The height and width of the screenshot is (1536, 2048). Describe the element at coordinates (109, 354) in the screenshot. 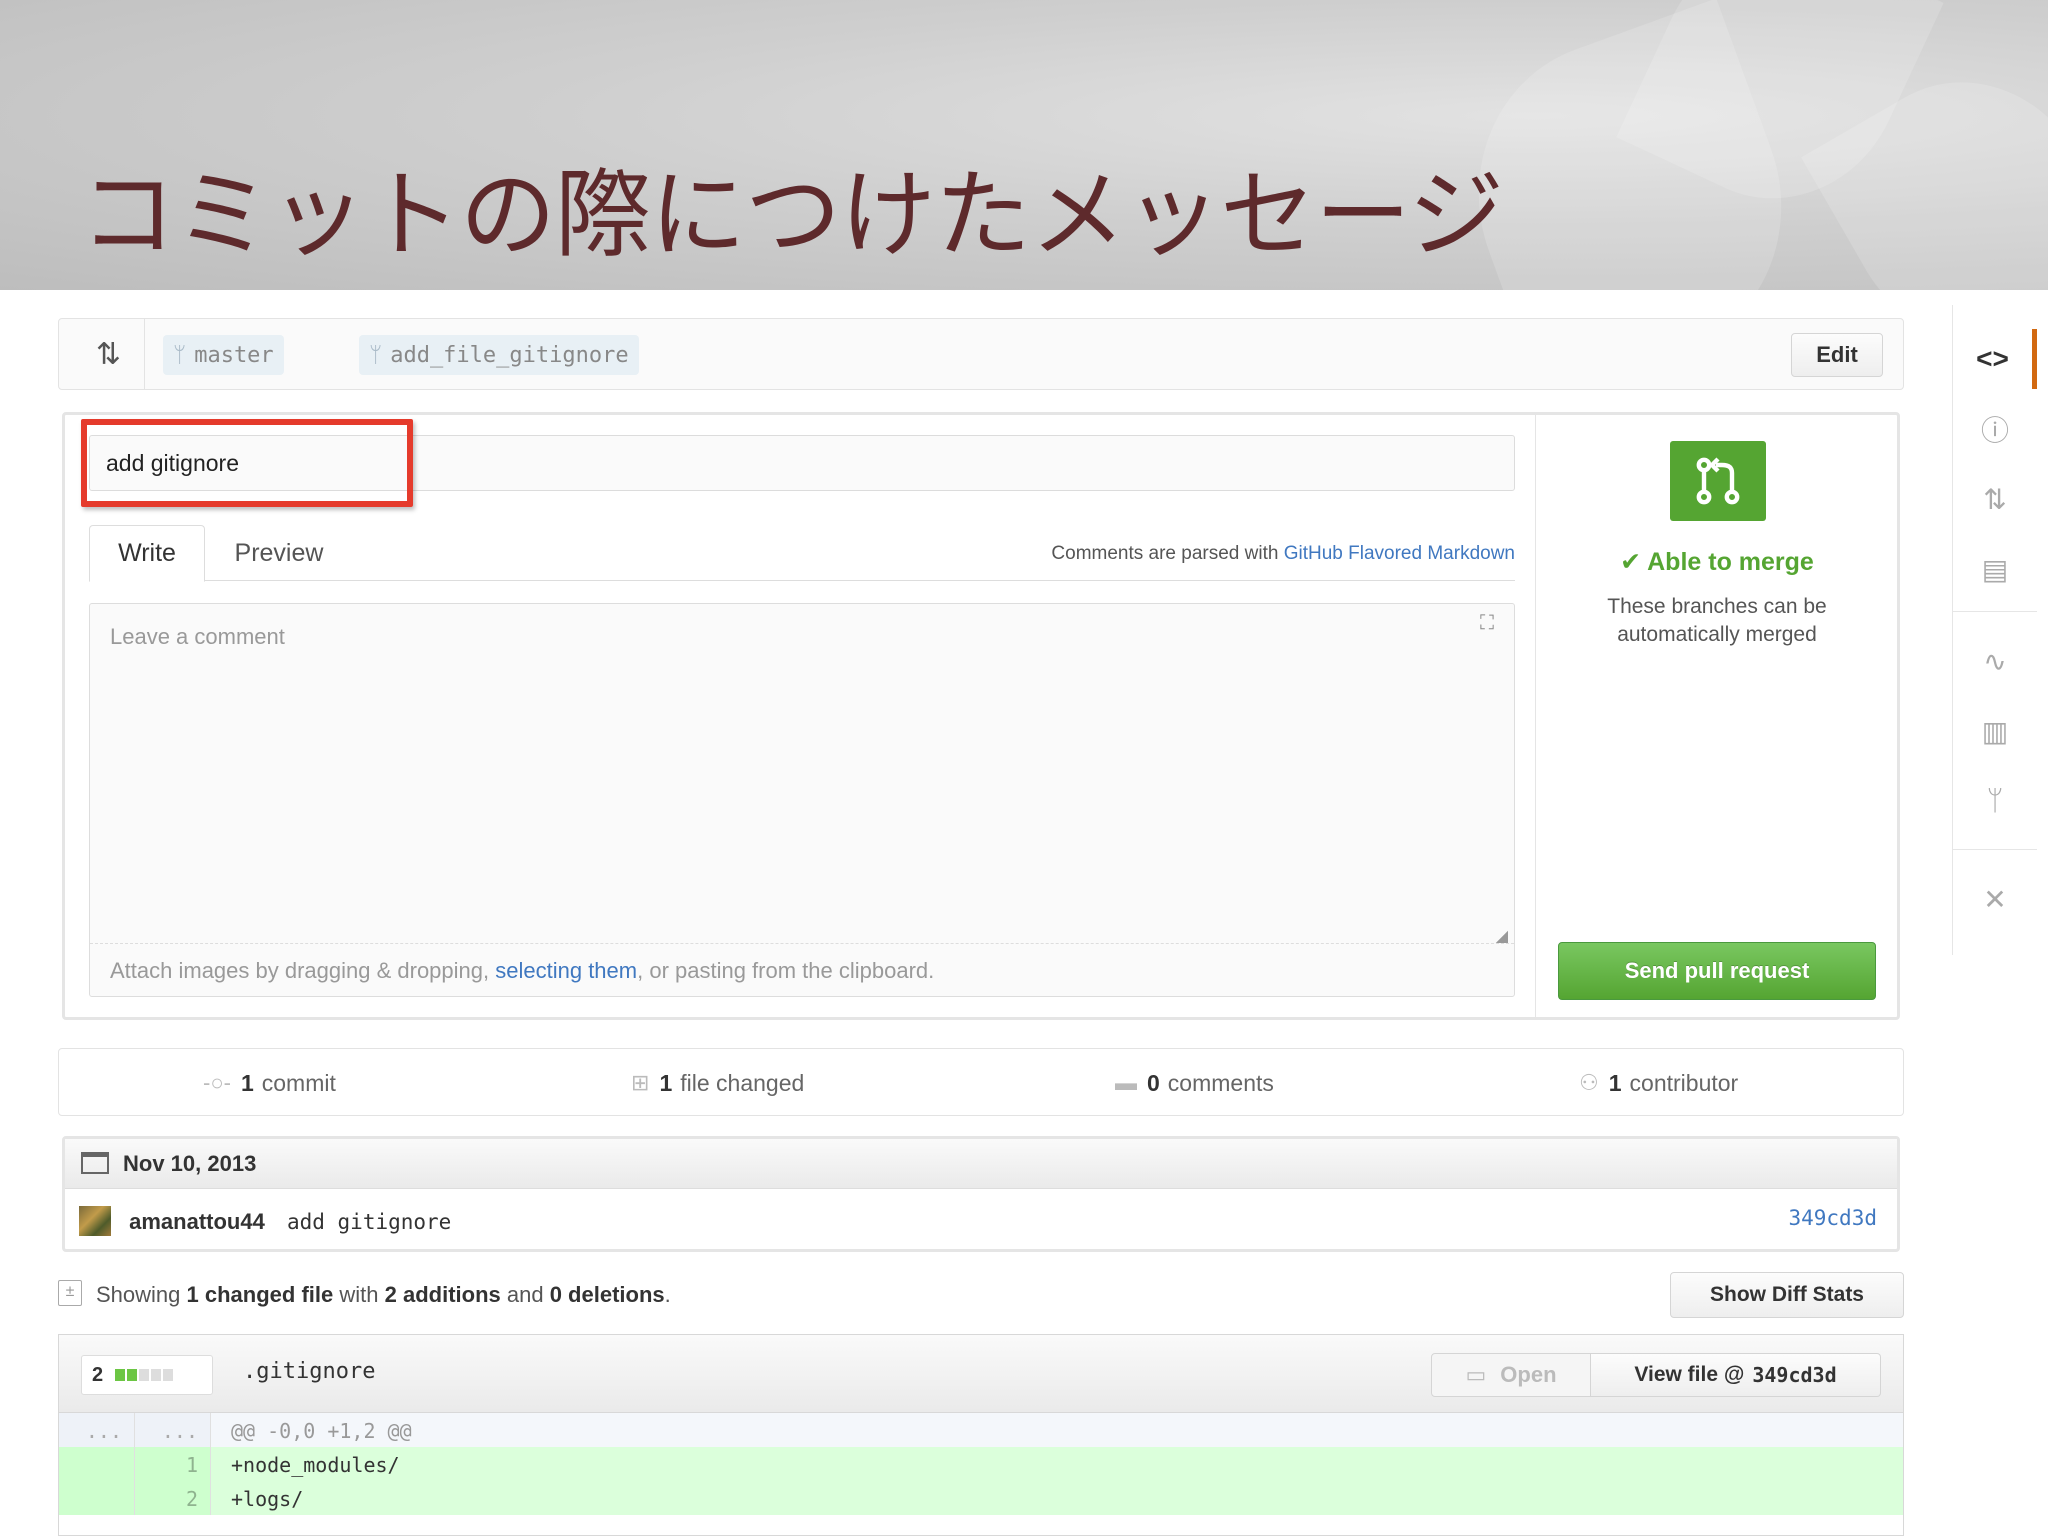

I see `compare-swap-icon: ⇅` at that location.